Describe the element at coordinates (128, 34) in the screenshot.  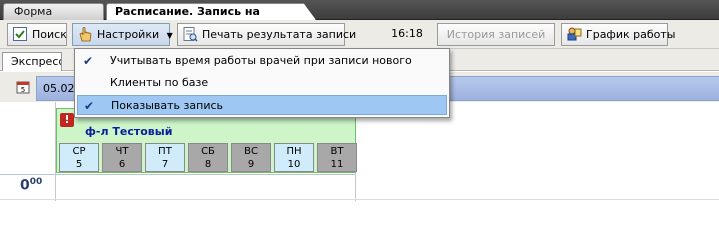
I see `settings-button-label: Настройки` at that location.